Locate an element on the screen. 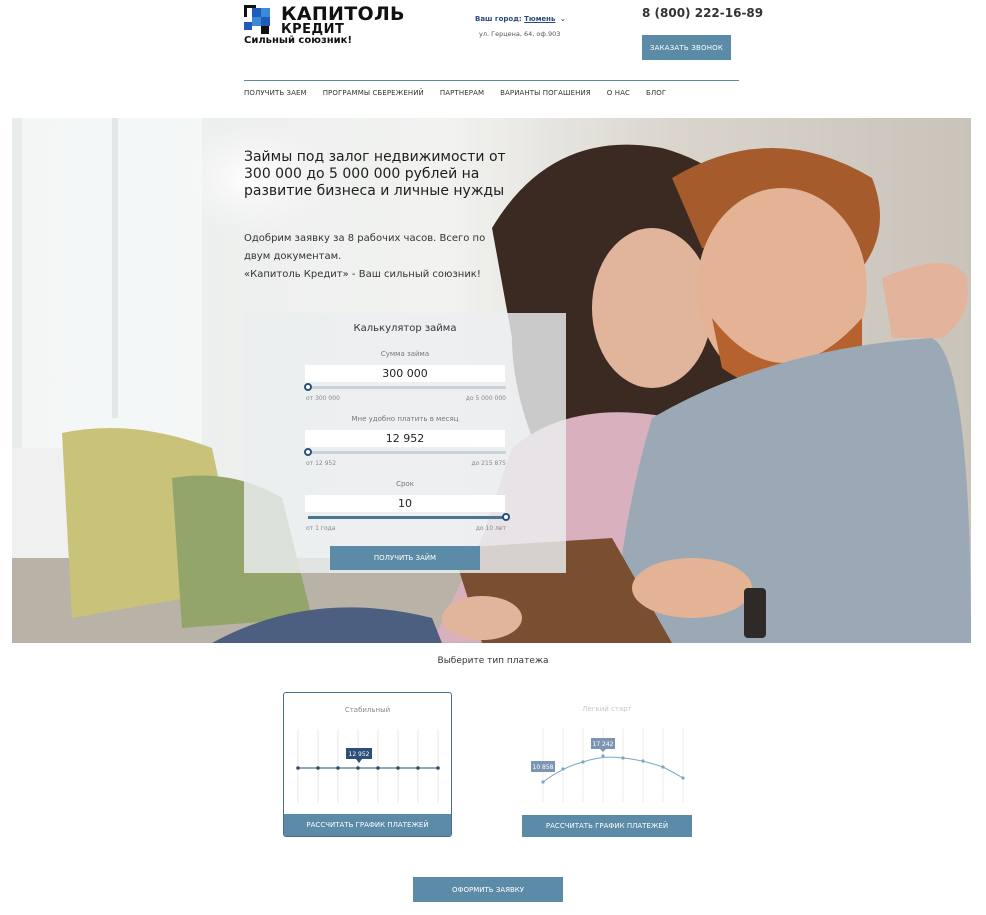 The width and height of the screenshot is (986, 915). stable-tooltip: 12 952 is located at coordinates (359, 754).